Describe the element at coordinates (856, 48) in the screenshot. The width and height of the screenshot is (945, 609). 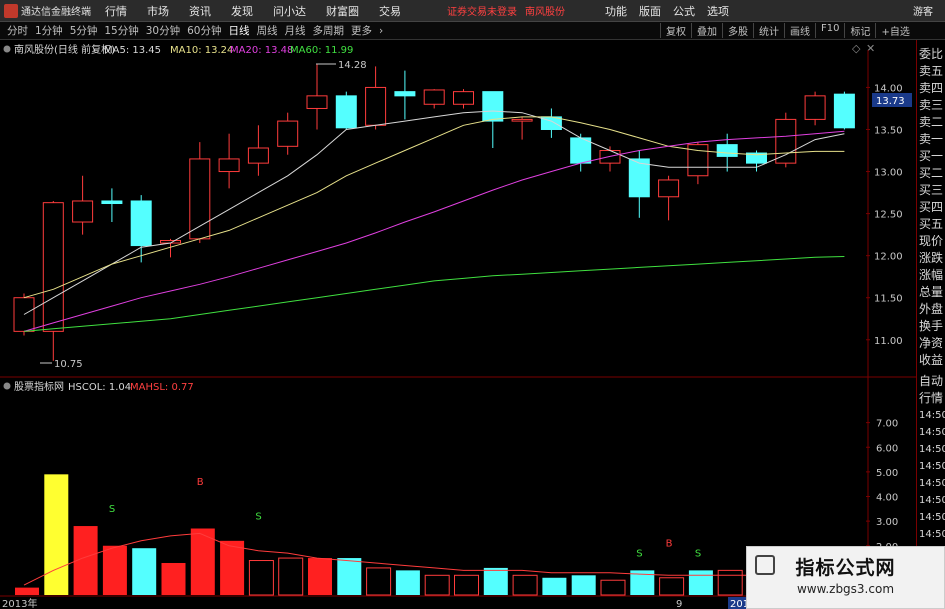
I see `diamond-icon: ◇` at that location.